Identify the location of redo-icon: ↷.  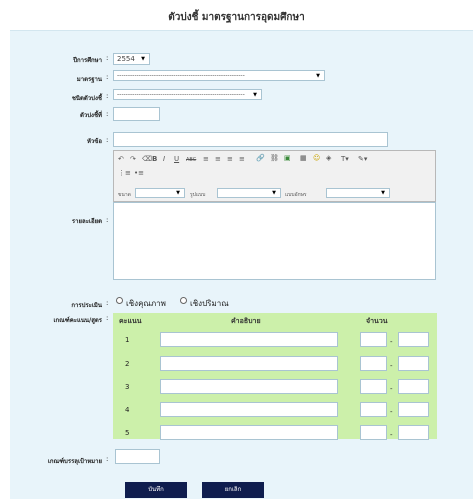
(133, 159).